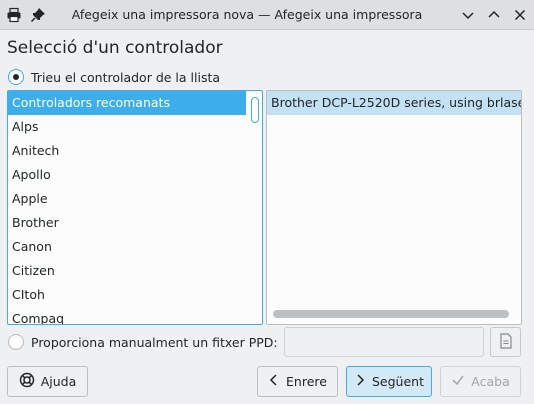  Describe the element at coordinates (255, 207) in the screenshot. I see `vertical-scrollbar` at that location.